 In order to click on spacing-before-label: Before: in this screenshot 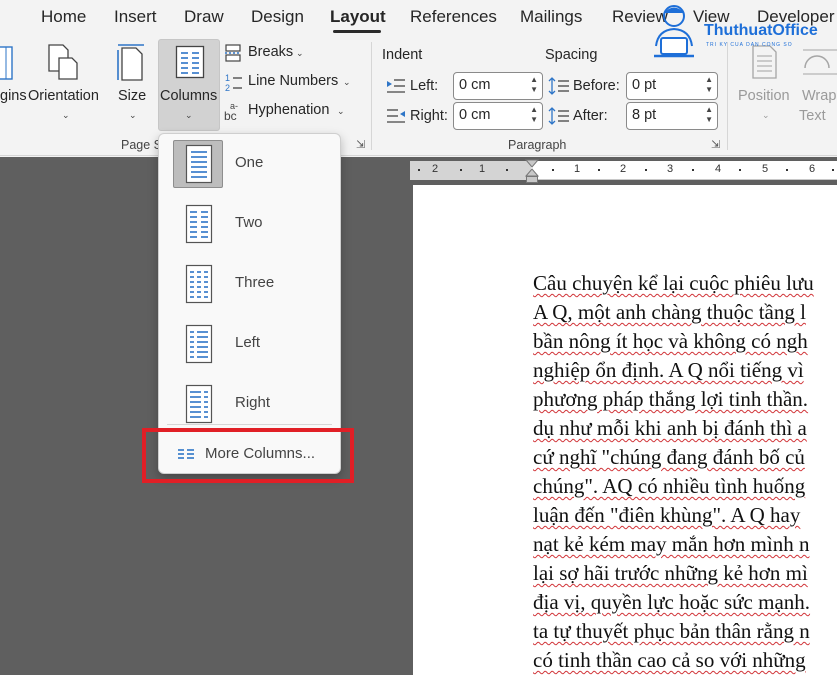, I will do `click(596, 86)`.